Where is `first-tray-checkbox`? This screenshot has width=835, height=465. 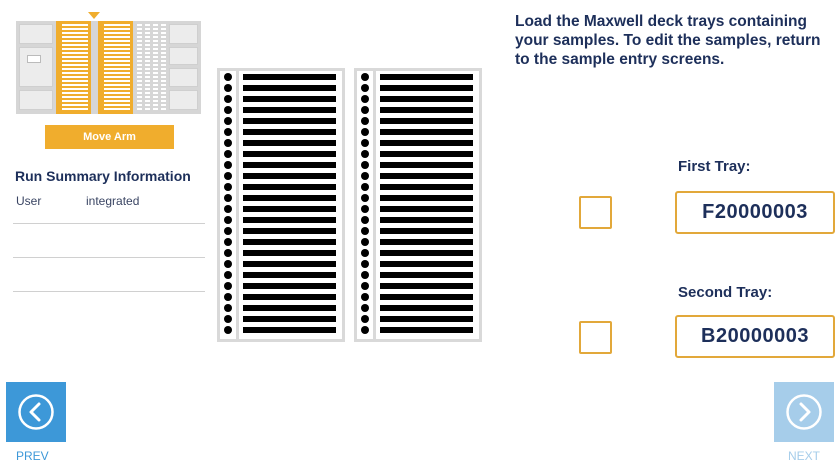 first-tray-checkbox is located at coordinates (595, 212).